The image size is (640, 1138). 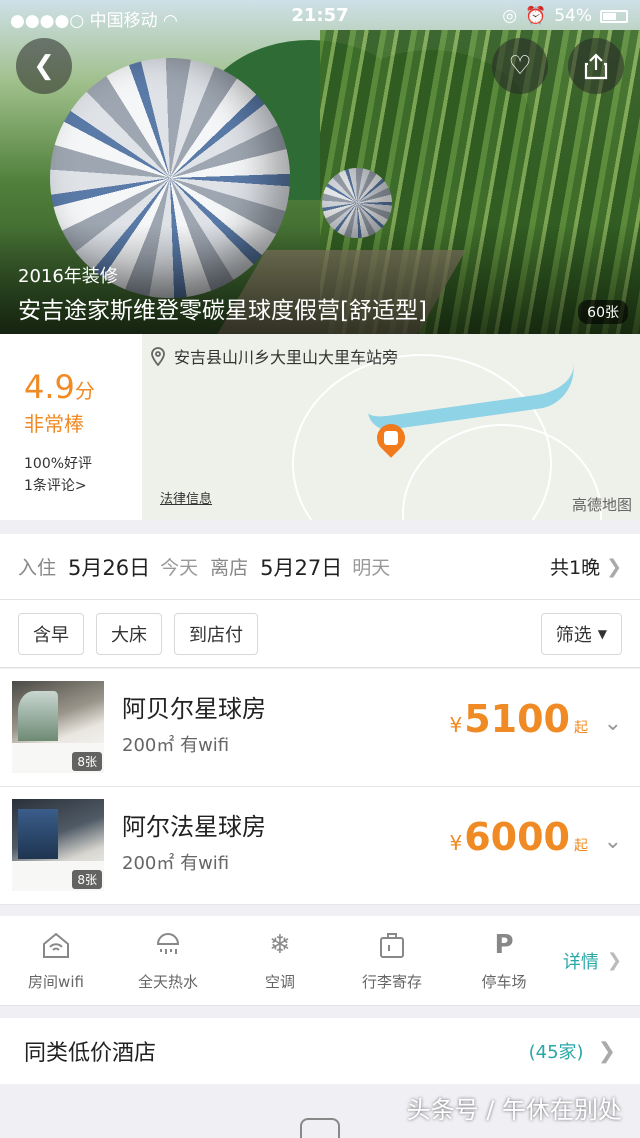 I want to click on amenity-wifi: 房间wifi, so click(x=56, y=960).